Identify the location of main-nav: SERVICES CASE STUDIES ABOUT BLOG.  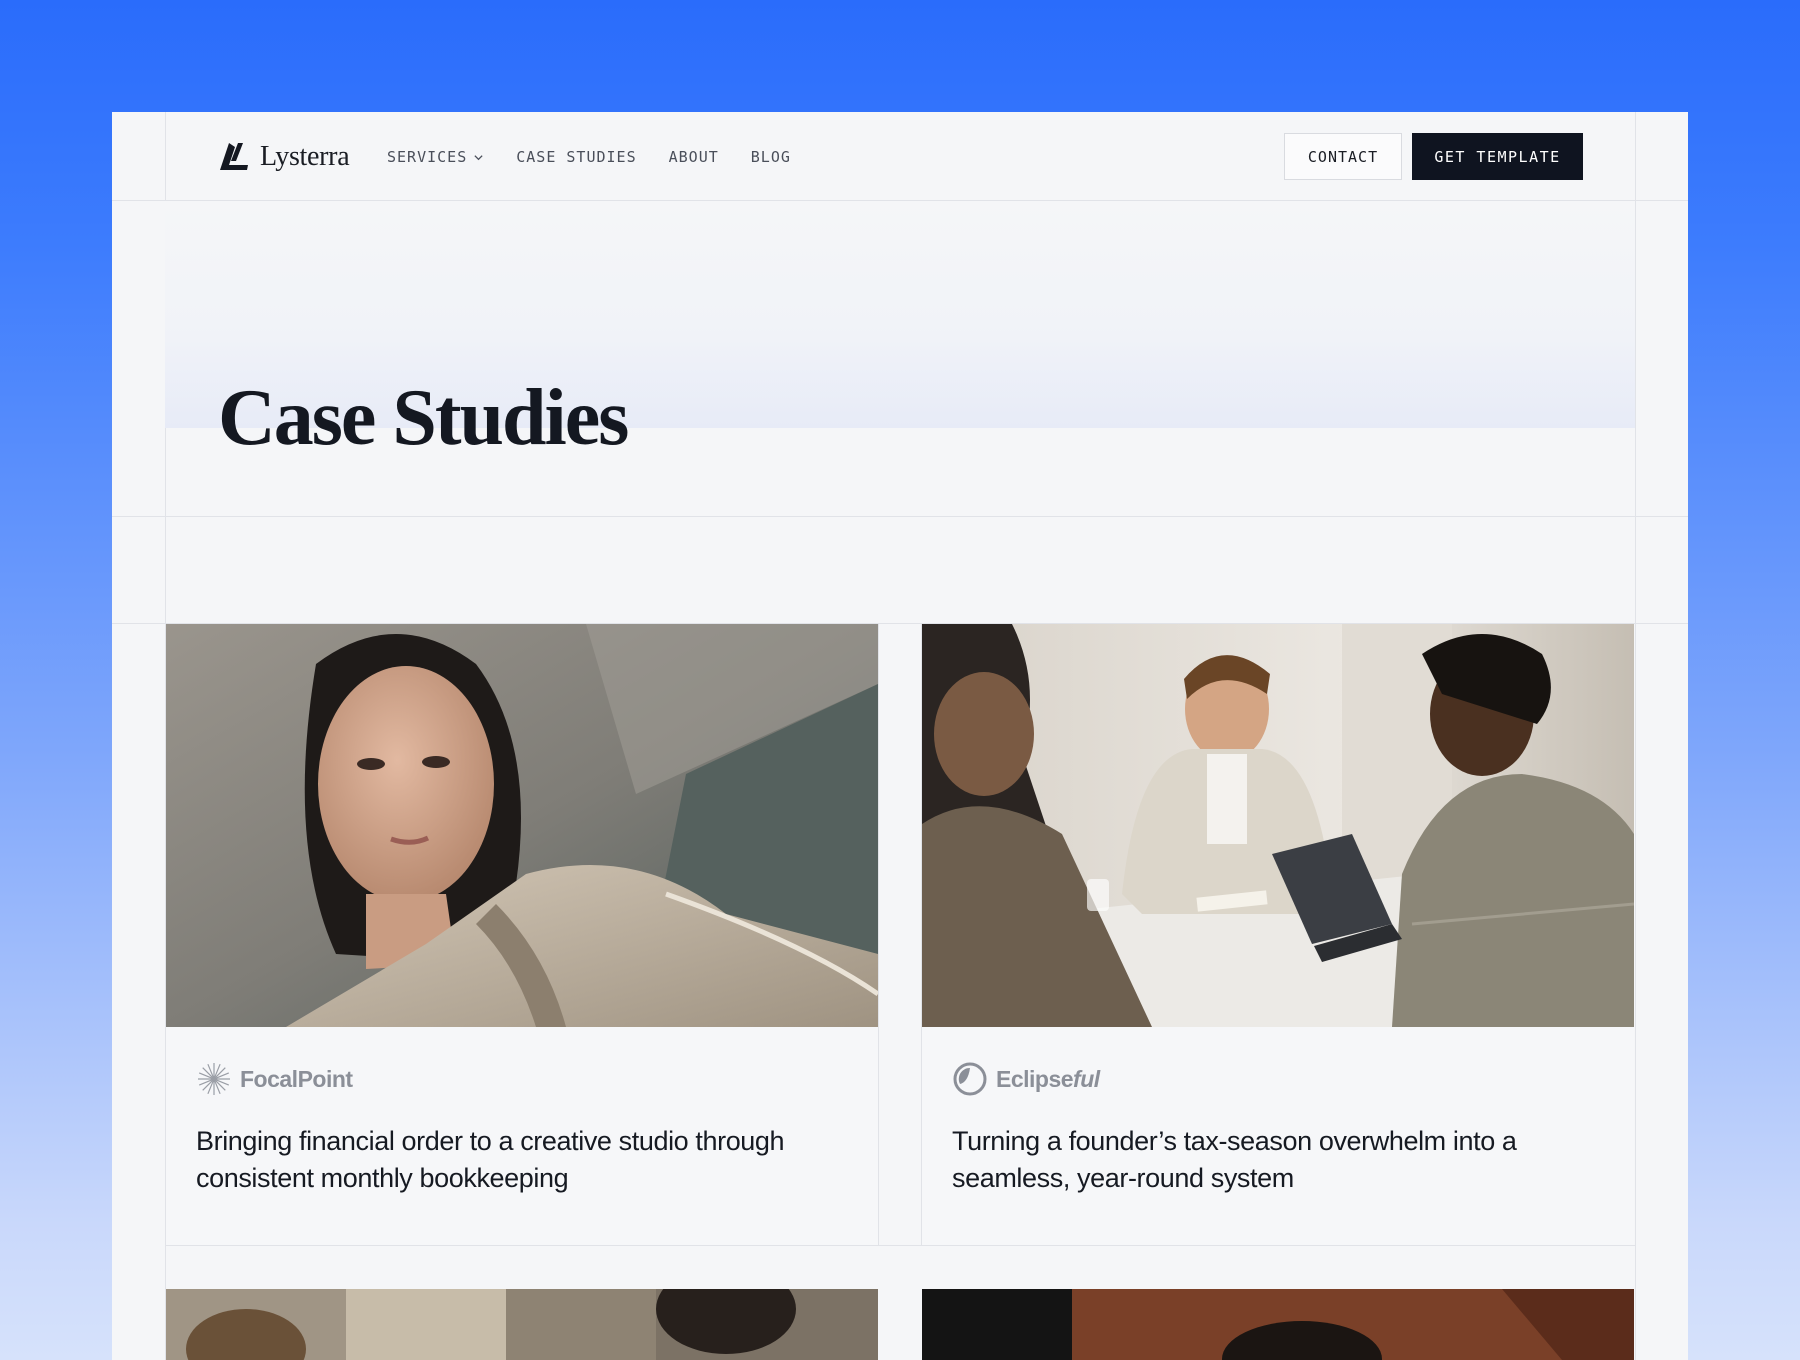
(589, 157).